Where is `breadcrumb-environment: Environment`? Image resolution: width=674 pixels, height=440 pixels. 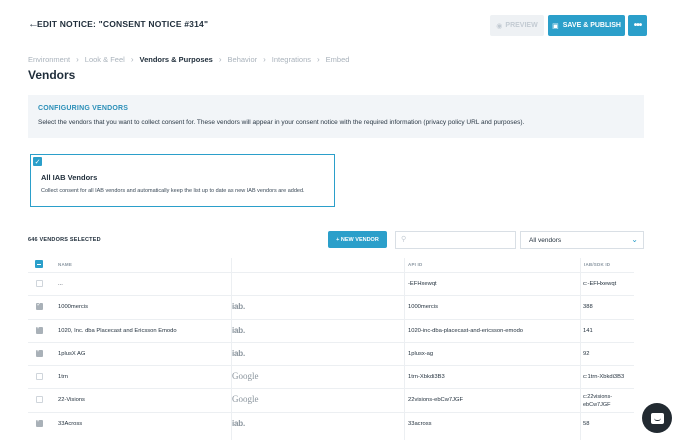 breadcrumb-environment: Environment is located at coordinates (49, 59).